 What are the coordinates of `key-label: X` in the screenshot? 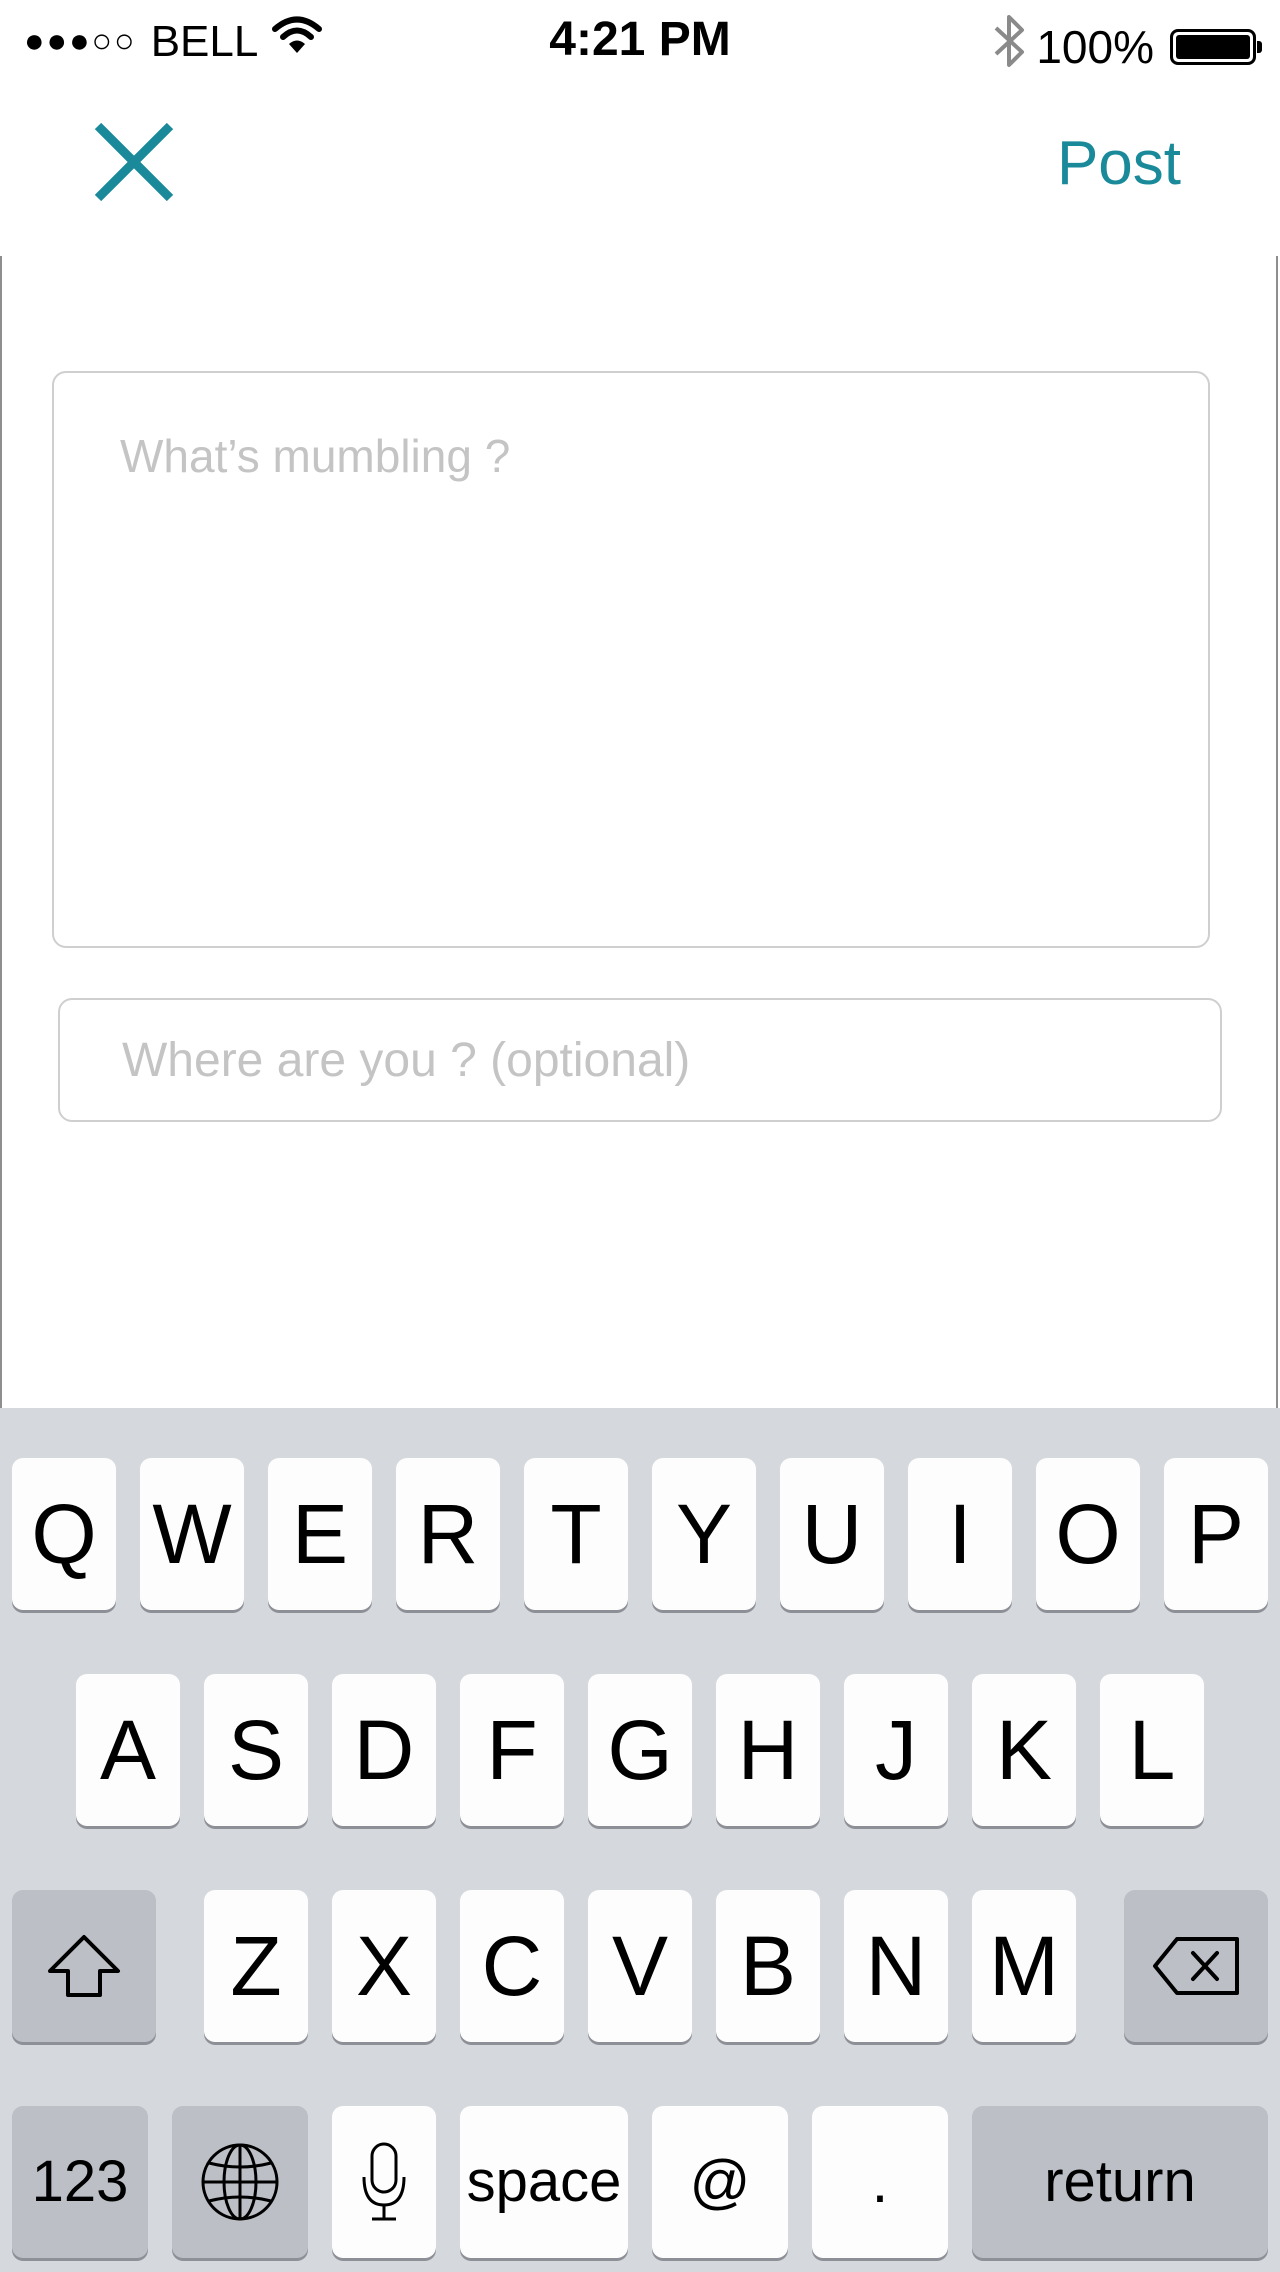 It's located at (384, 1966).